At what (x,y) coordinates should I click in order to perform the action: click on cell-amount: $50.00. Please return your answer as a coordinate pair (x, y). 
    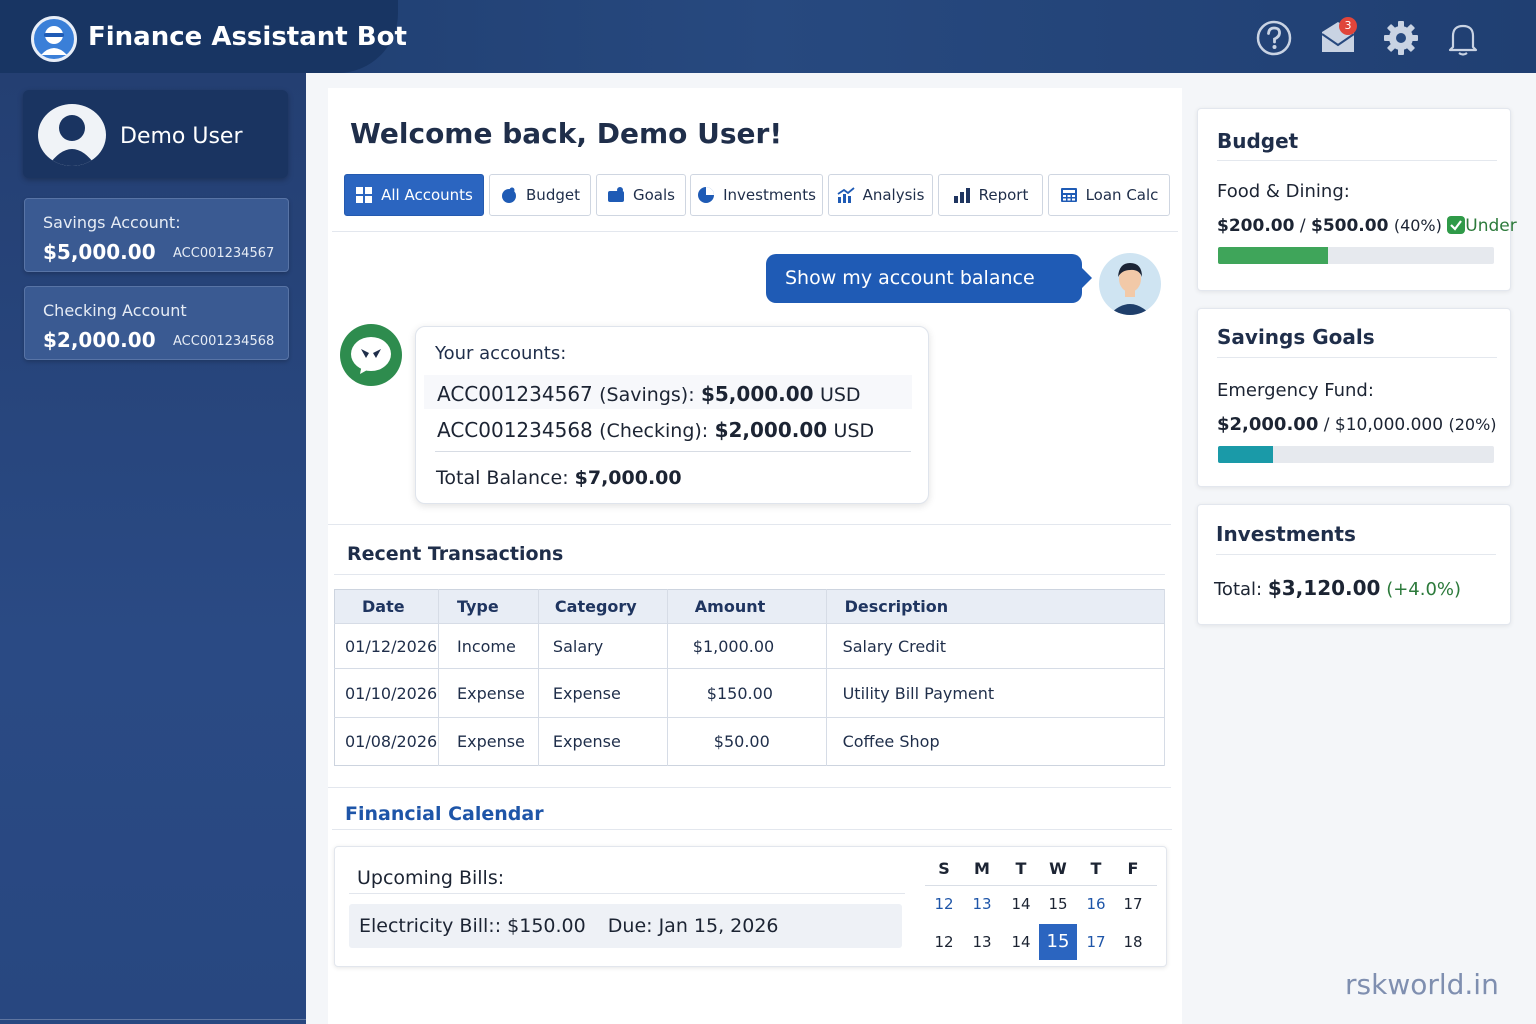
    Looking at the image, I should click on (747, 741).